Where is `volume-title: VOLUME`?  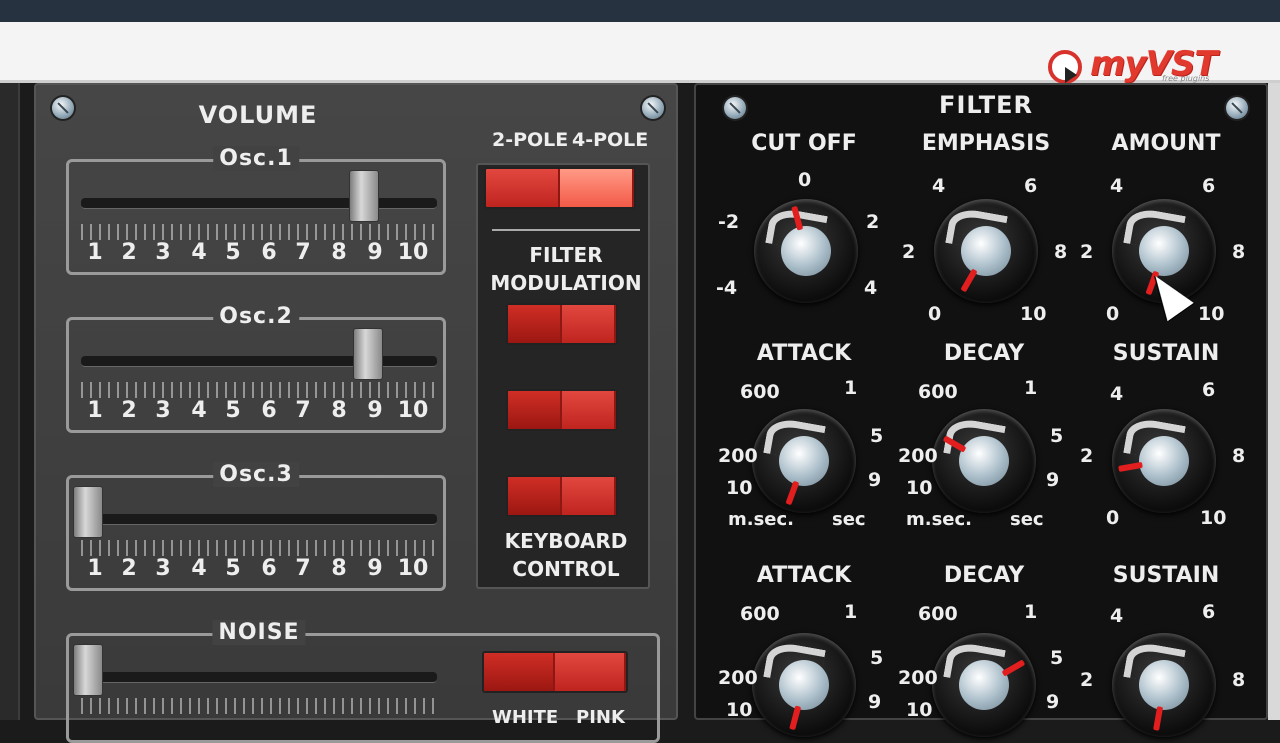 volume-title: VOLUME is located at coordinates (258, 115).